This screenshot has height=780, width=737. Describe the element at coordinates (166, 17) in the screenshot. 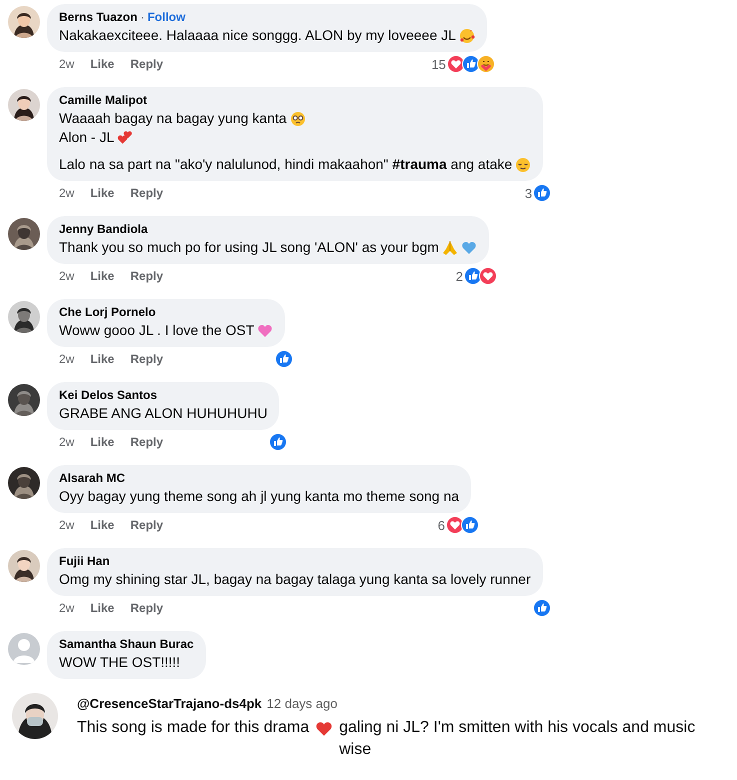

I see `follow-link: Follow` at that location.